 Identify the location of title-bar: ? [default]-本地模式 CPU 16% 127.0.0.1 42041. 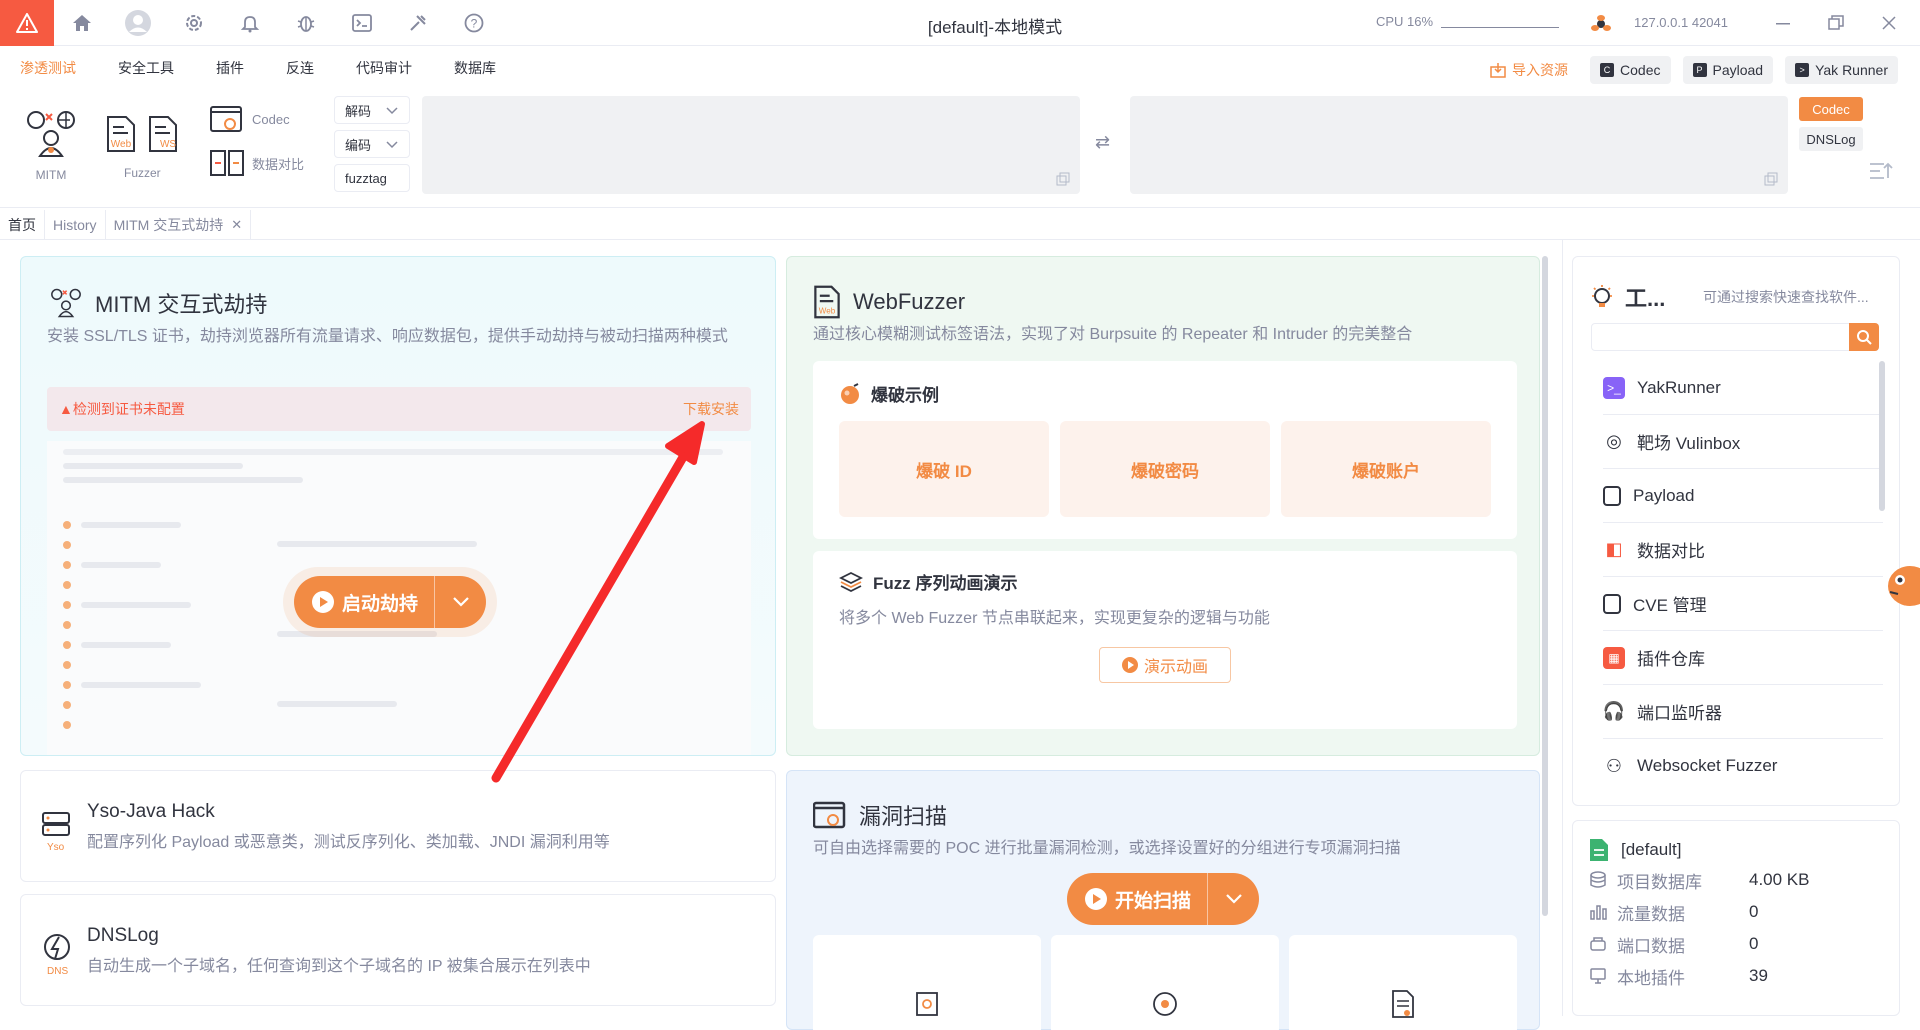
(960, 23).